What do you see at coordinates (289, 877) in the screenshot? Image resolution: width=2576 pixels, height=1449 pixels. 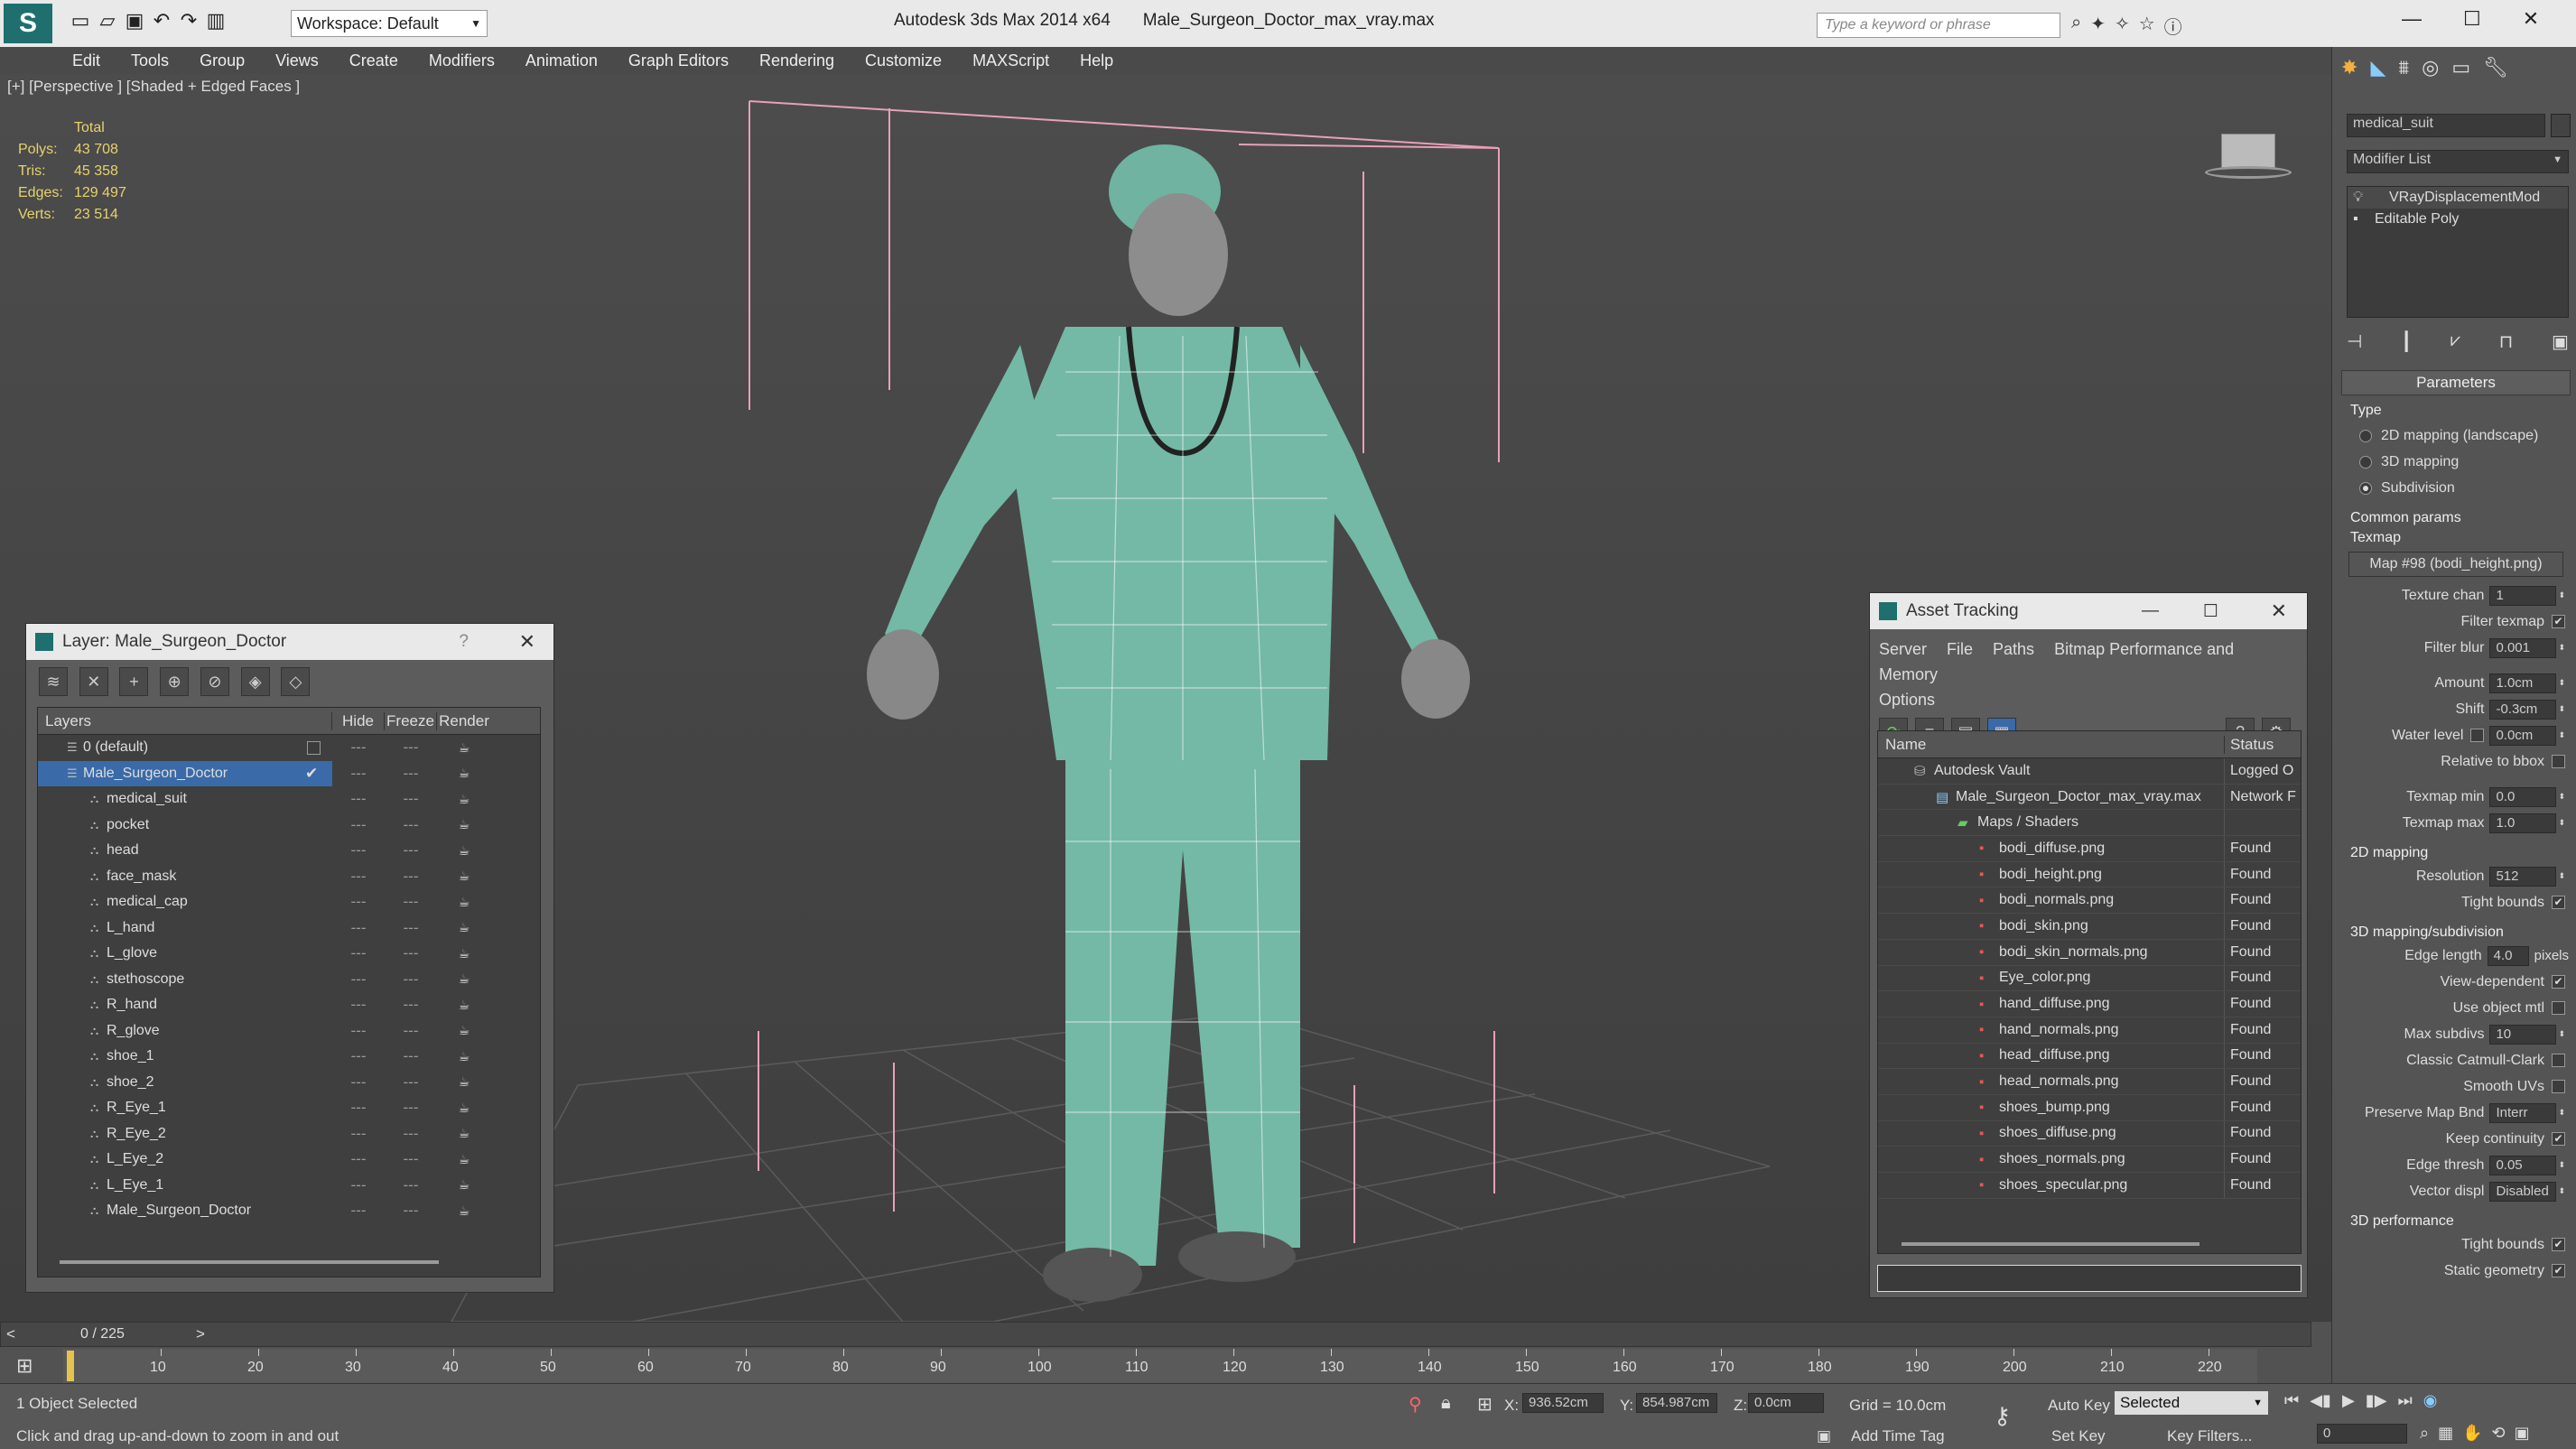 I see `layer-row: ⛬ face_mask --- --- ☕︎` at bounding box center [289, 877].